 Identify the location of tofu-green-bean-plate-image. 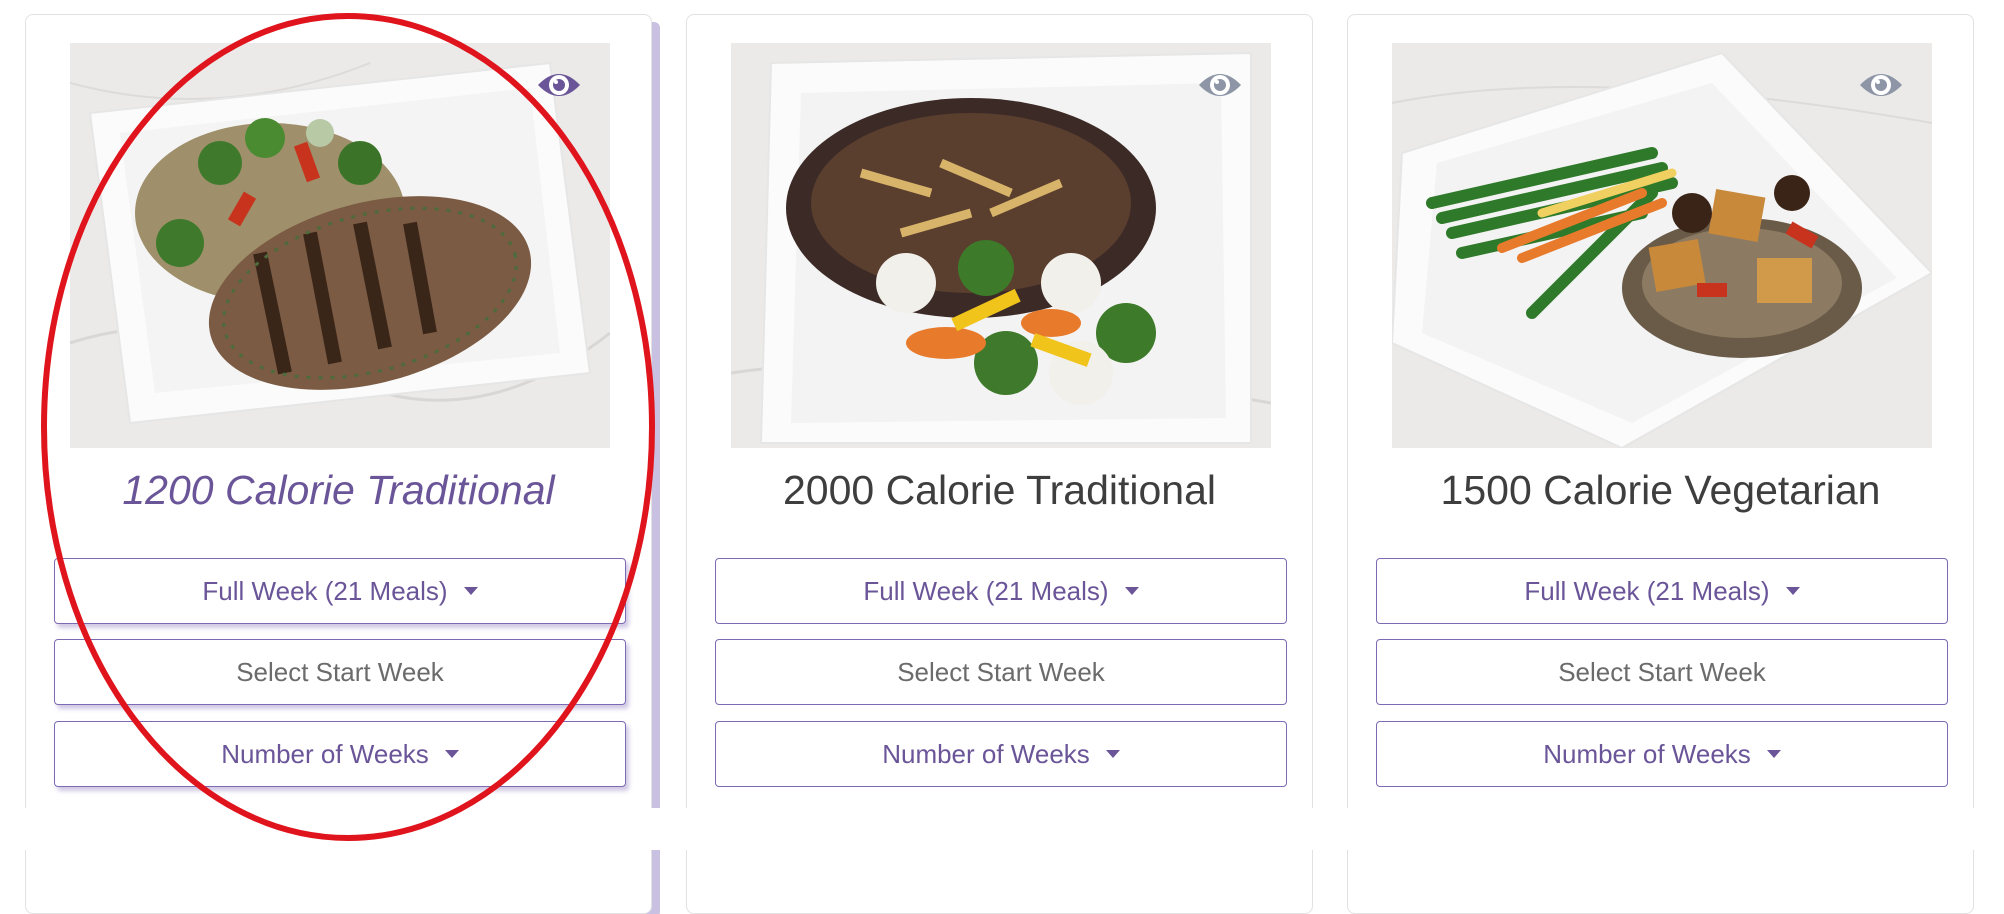
(1662, 245).